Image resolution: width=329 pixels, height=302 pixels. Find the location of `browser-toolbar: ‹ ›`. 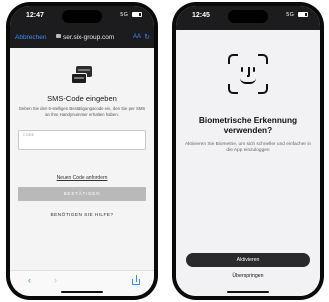

browser-toolbar: ‹ › is located at coordinates (82, 283).